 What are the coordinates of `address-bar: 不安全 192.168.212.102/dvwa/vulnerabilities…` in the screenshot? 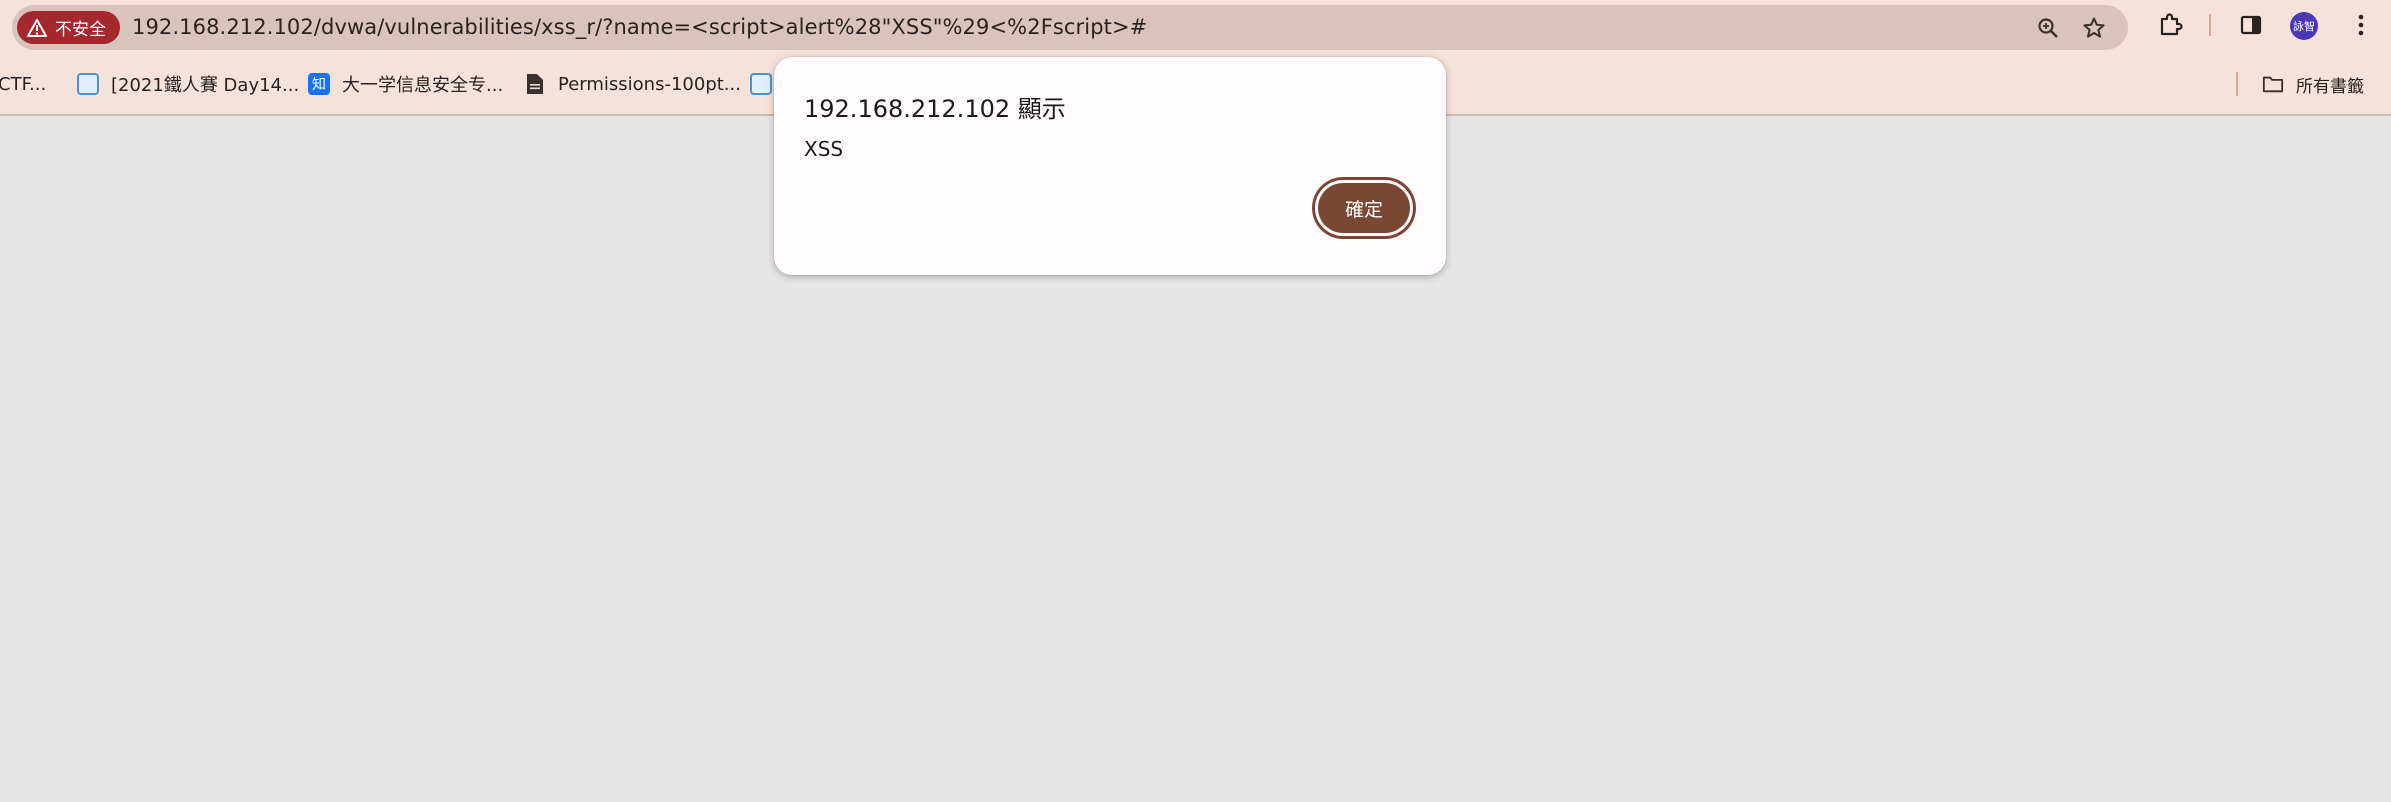 It's located at (1070, 27).